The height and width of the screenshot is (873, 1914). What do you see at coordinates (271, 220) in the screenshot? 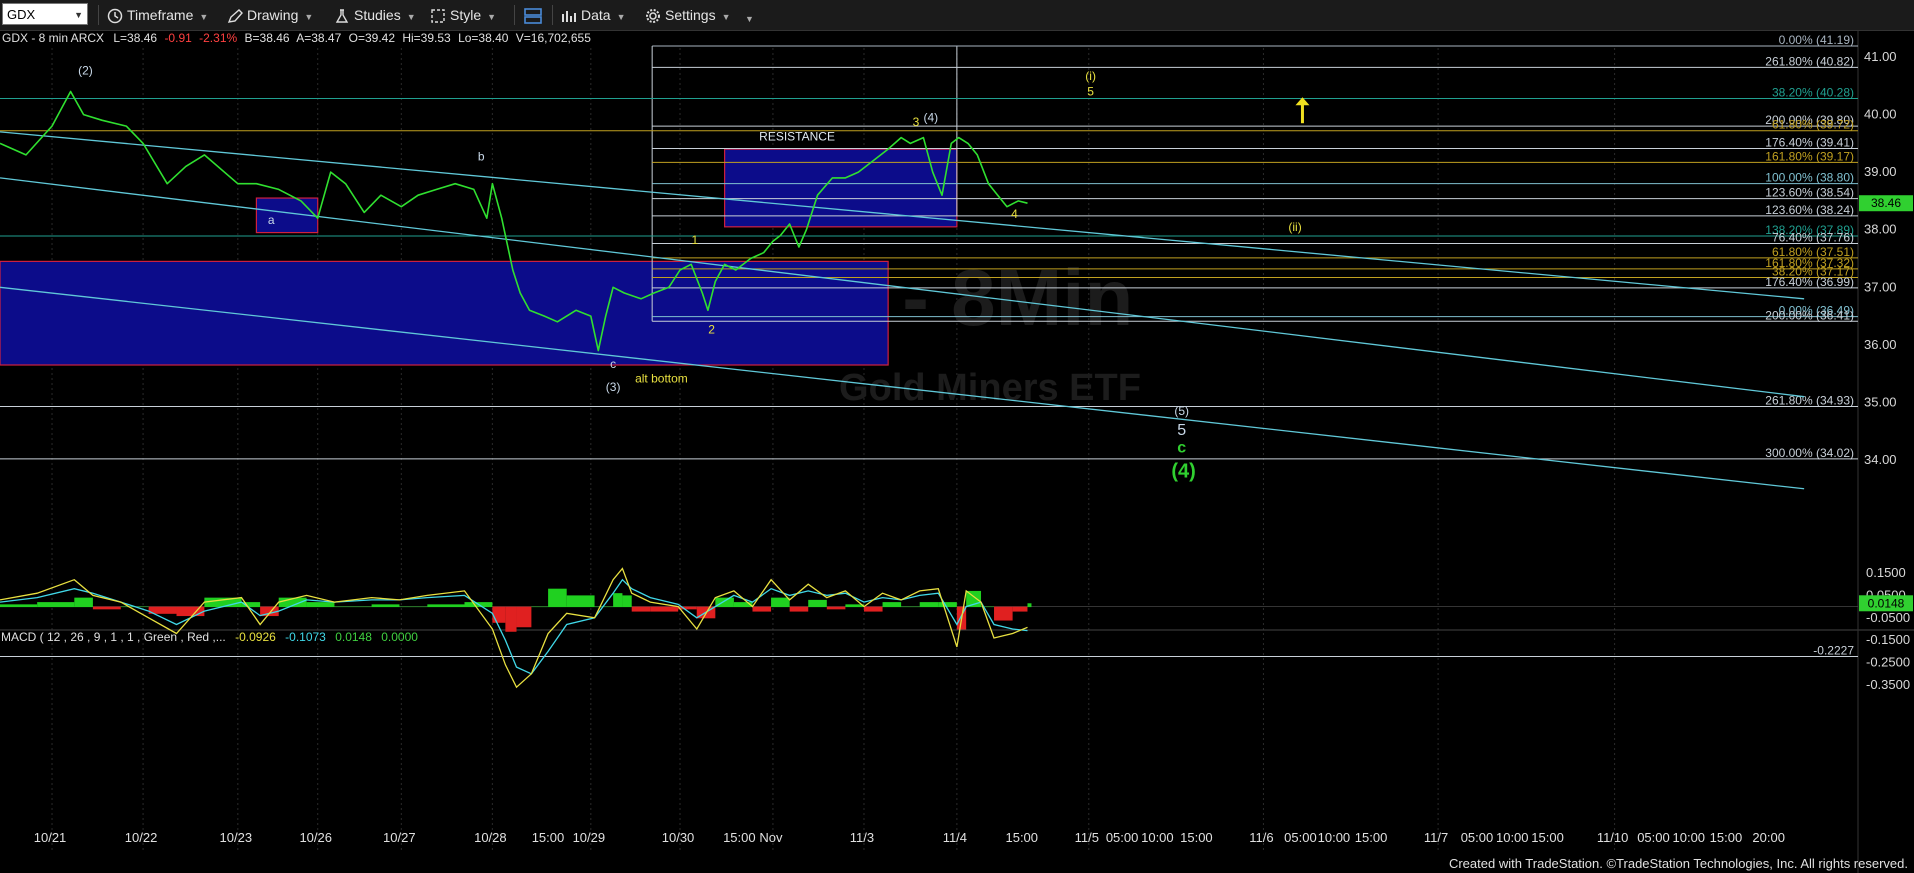
I see `wave-label: a` at bounding box center [271, 220].